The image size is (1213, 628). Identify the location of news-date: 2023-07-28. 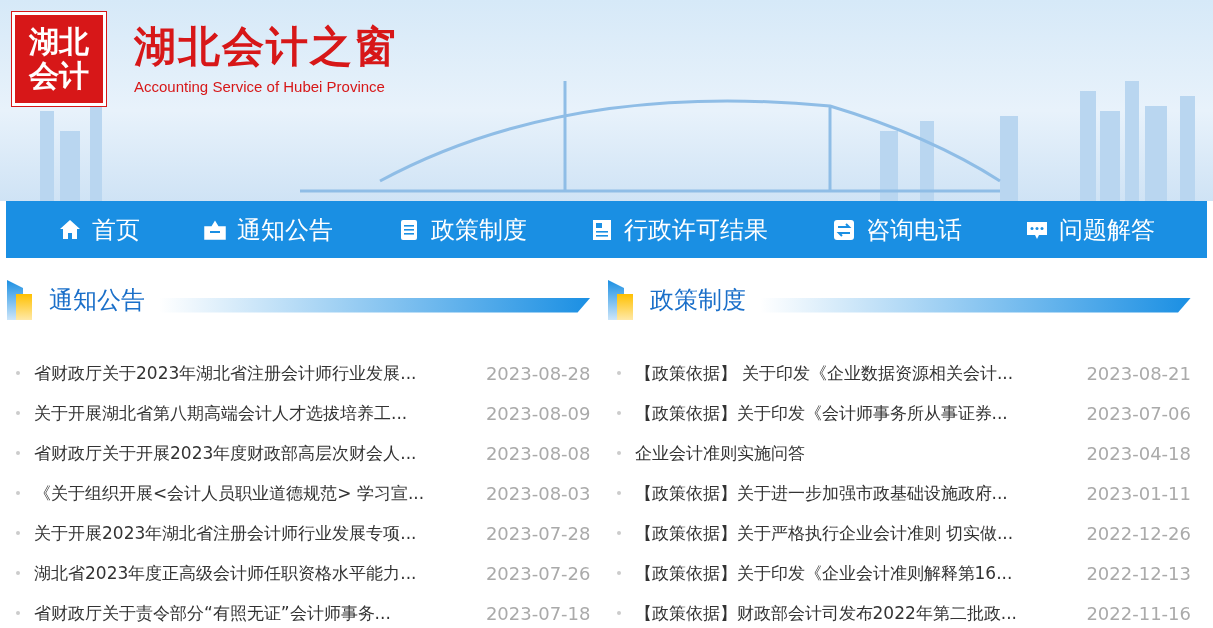
(538, 533).